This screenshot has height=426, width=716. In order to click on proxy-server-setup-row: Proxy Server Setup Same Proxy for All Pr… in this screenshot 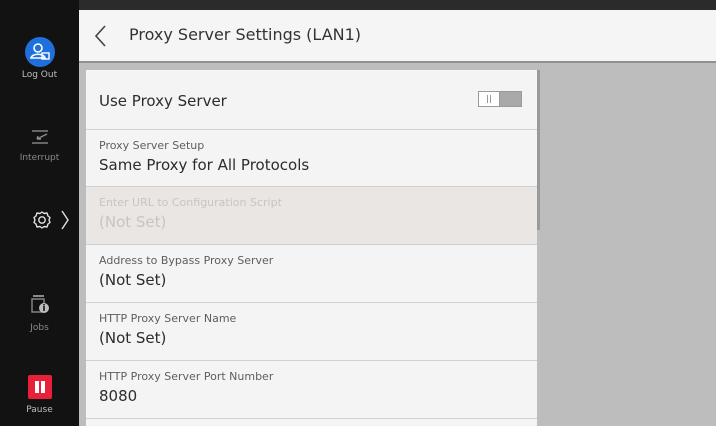, I will do `click(311, 158)`.